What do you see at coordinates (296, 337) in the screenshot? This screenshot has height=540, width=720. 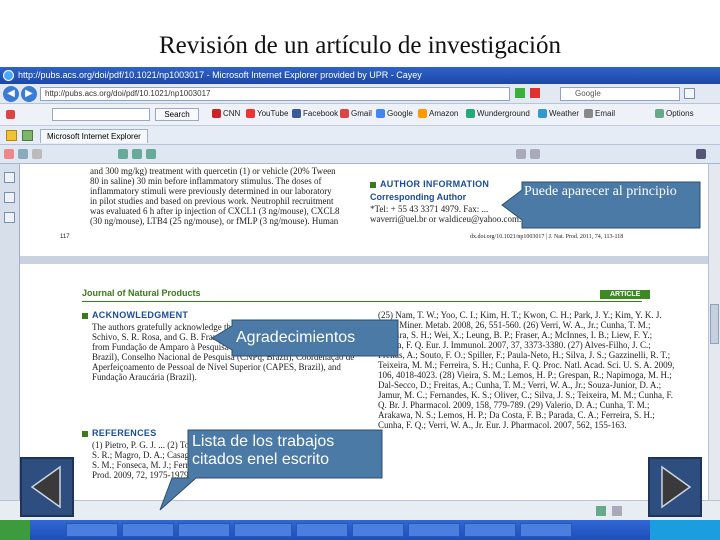 I see `callout-acknowledgment-text: Agradecimientos` at bounding box center [296, 337].